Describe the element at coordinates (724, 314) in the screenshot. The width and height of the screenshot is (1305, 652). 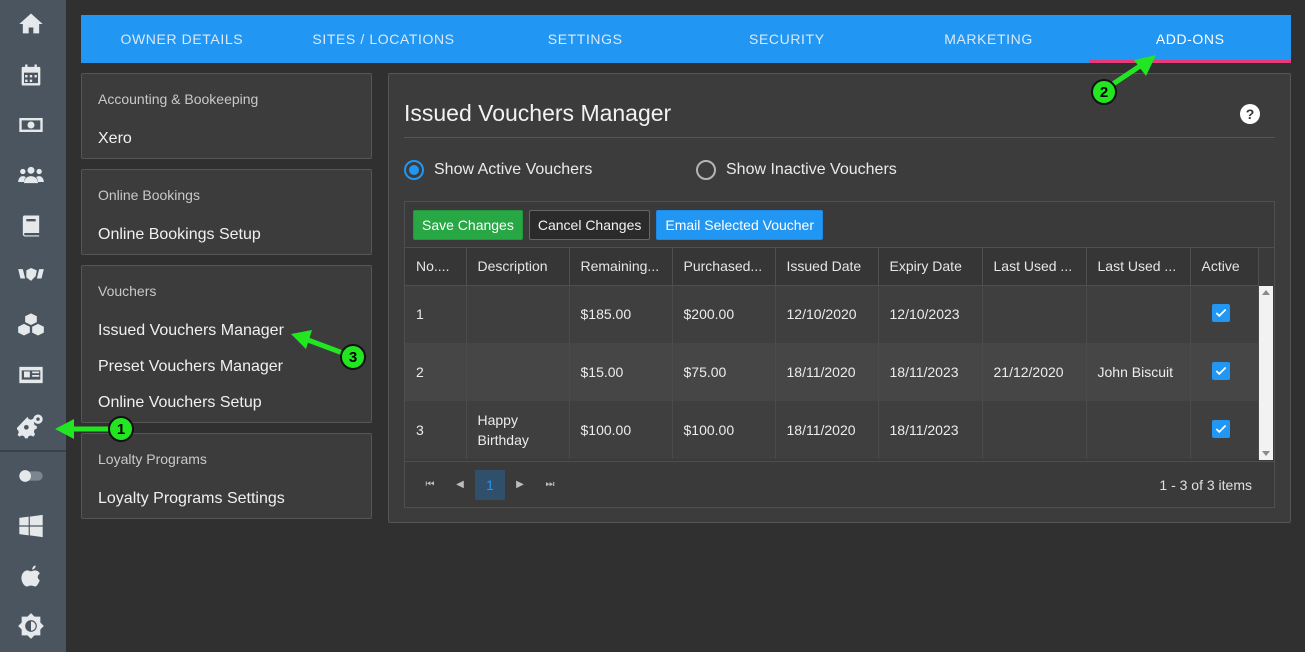
I see `cell-purchased: $200.00` at that location.